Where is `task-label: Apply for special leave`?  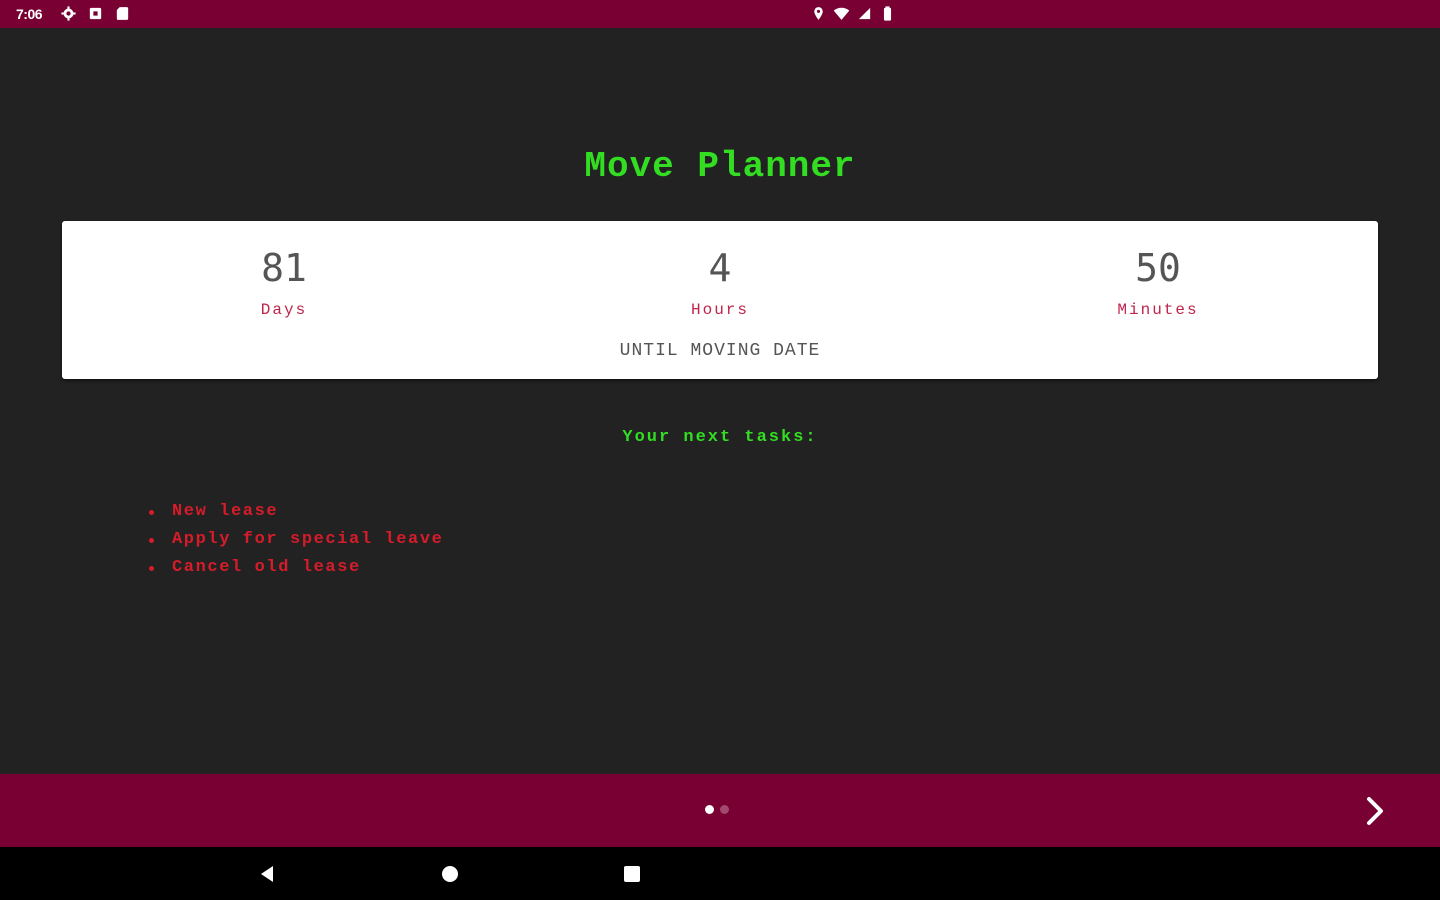 task-label: Apply for special leave is located at coordinates (308, 539).